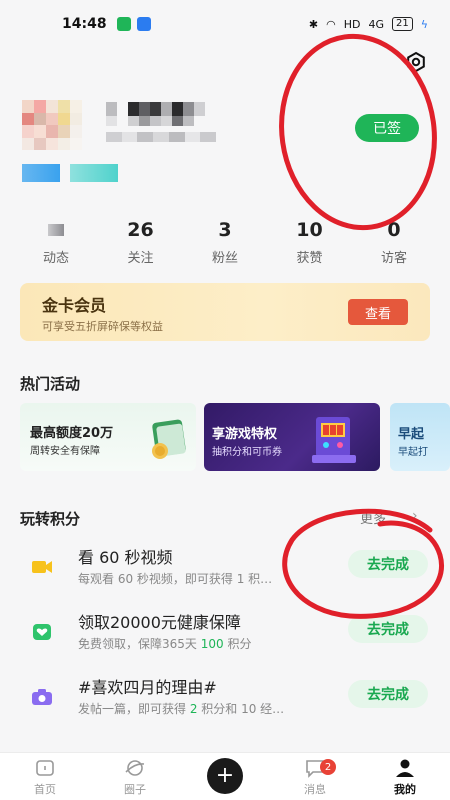 The width and height of the screenshot is (450, 800). Describe the element at coordinates (42, 632) in the screenshot. I see `health-shield-icon` at that location.